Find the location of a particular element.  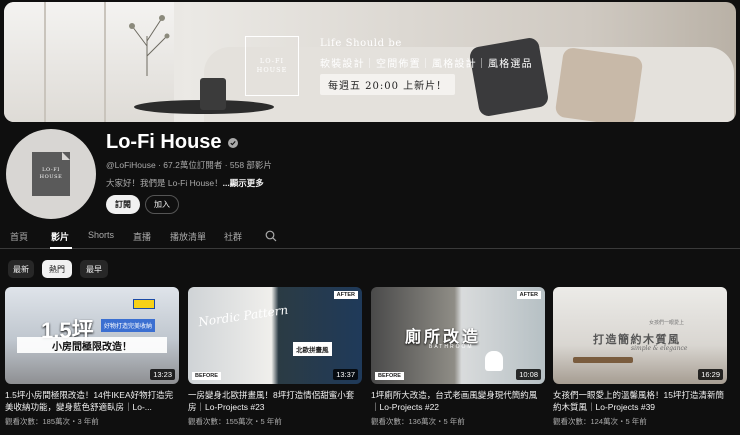

video-meta: 觀看次數：155萬次・5 年前 is located at coordinates (235, 421).